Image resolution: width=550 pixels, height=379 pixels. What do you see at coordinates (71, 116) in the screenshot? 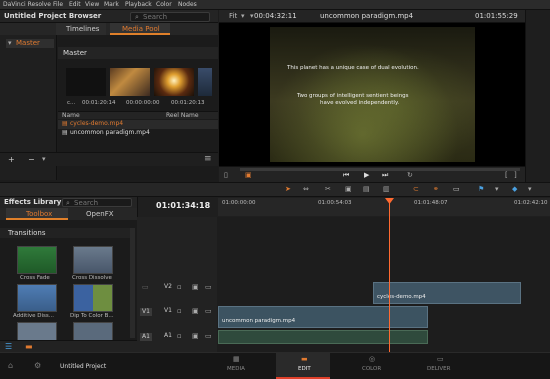
I see `col-name: Name` at bounding box center [71, 116].